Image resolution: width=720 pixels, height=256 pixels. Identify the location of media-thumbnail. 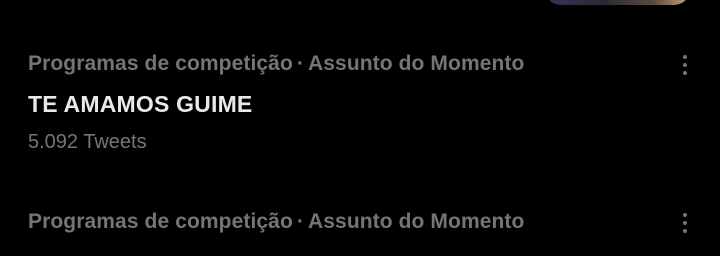
(617, 2).